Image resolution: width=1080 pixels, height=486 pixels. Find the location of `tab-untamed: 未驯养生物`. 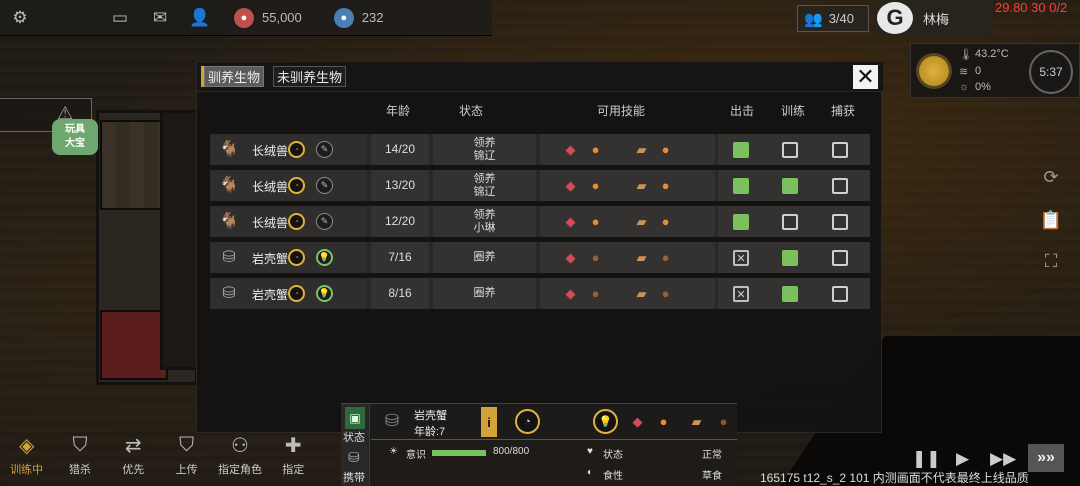

tab-untamed: 未驯养生物 is located at coordinates (310, 76).